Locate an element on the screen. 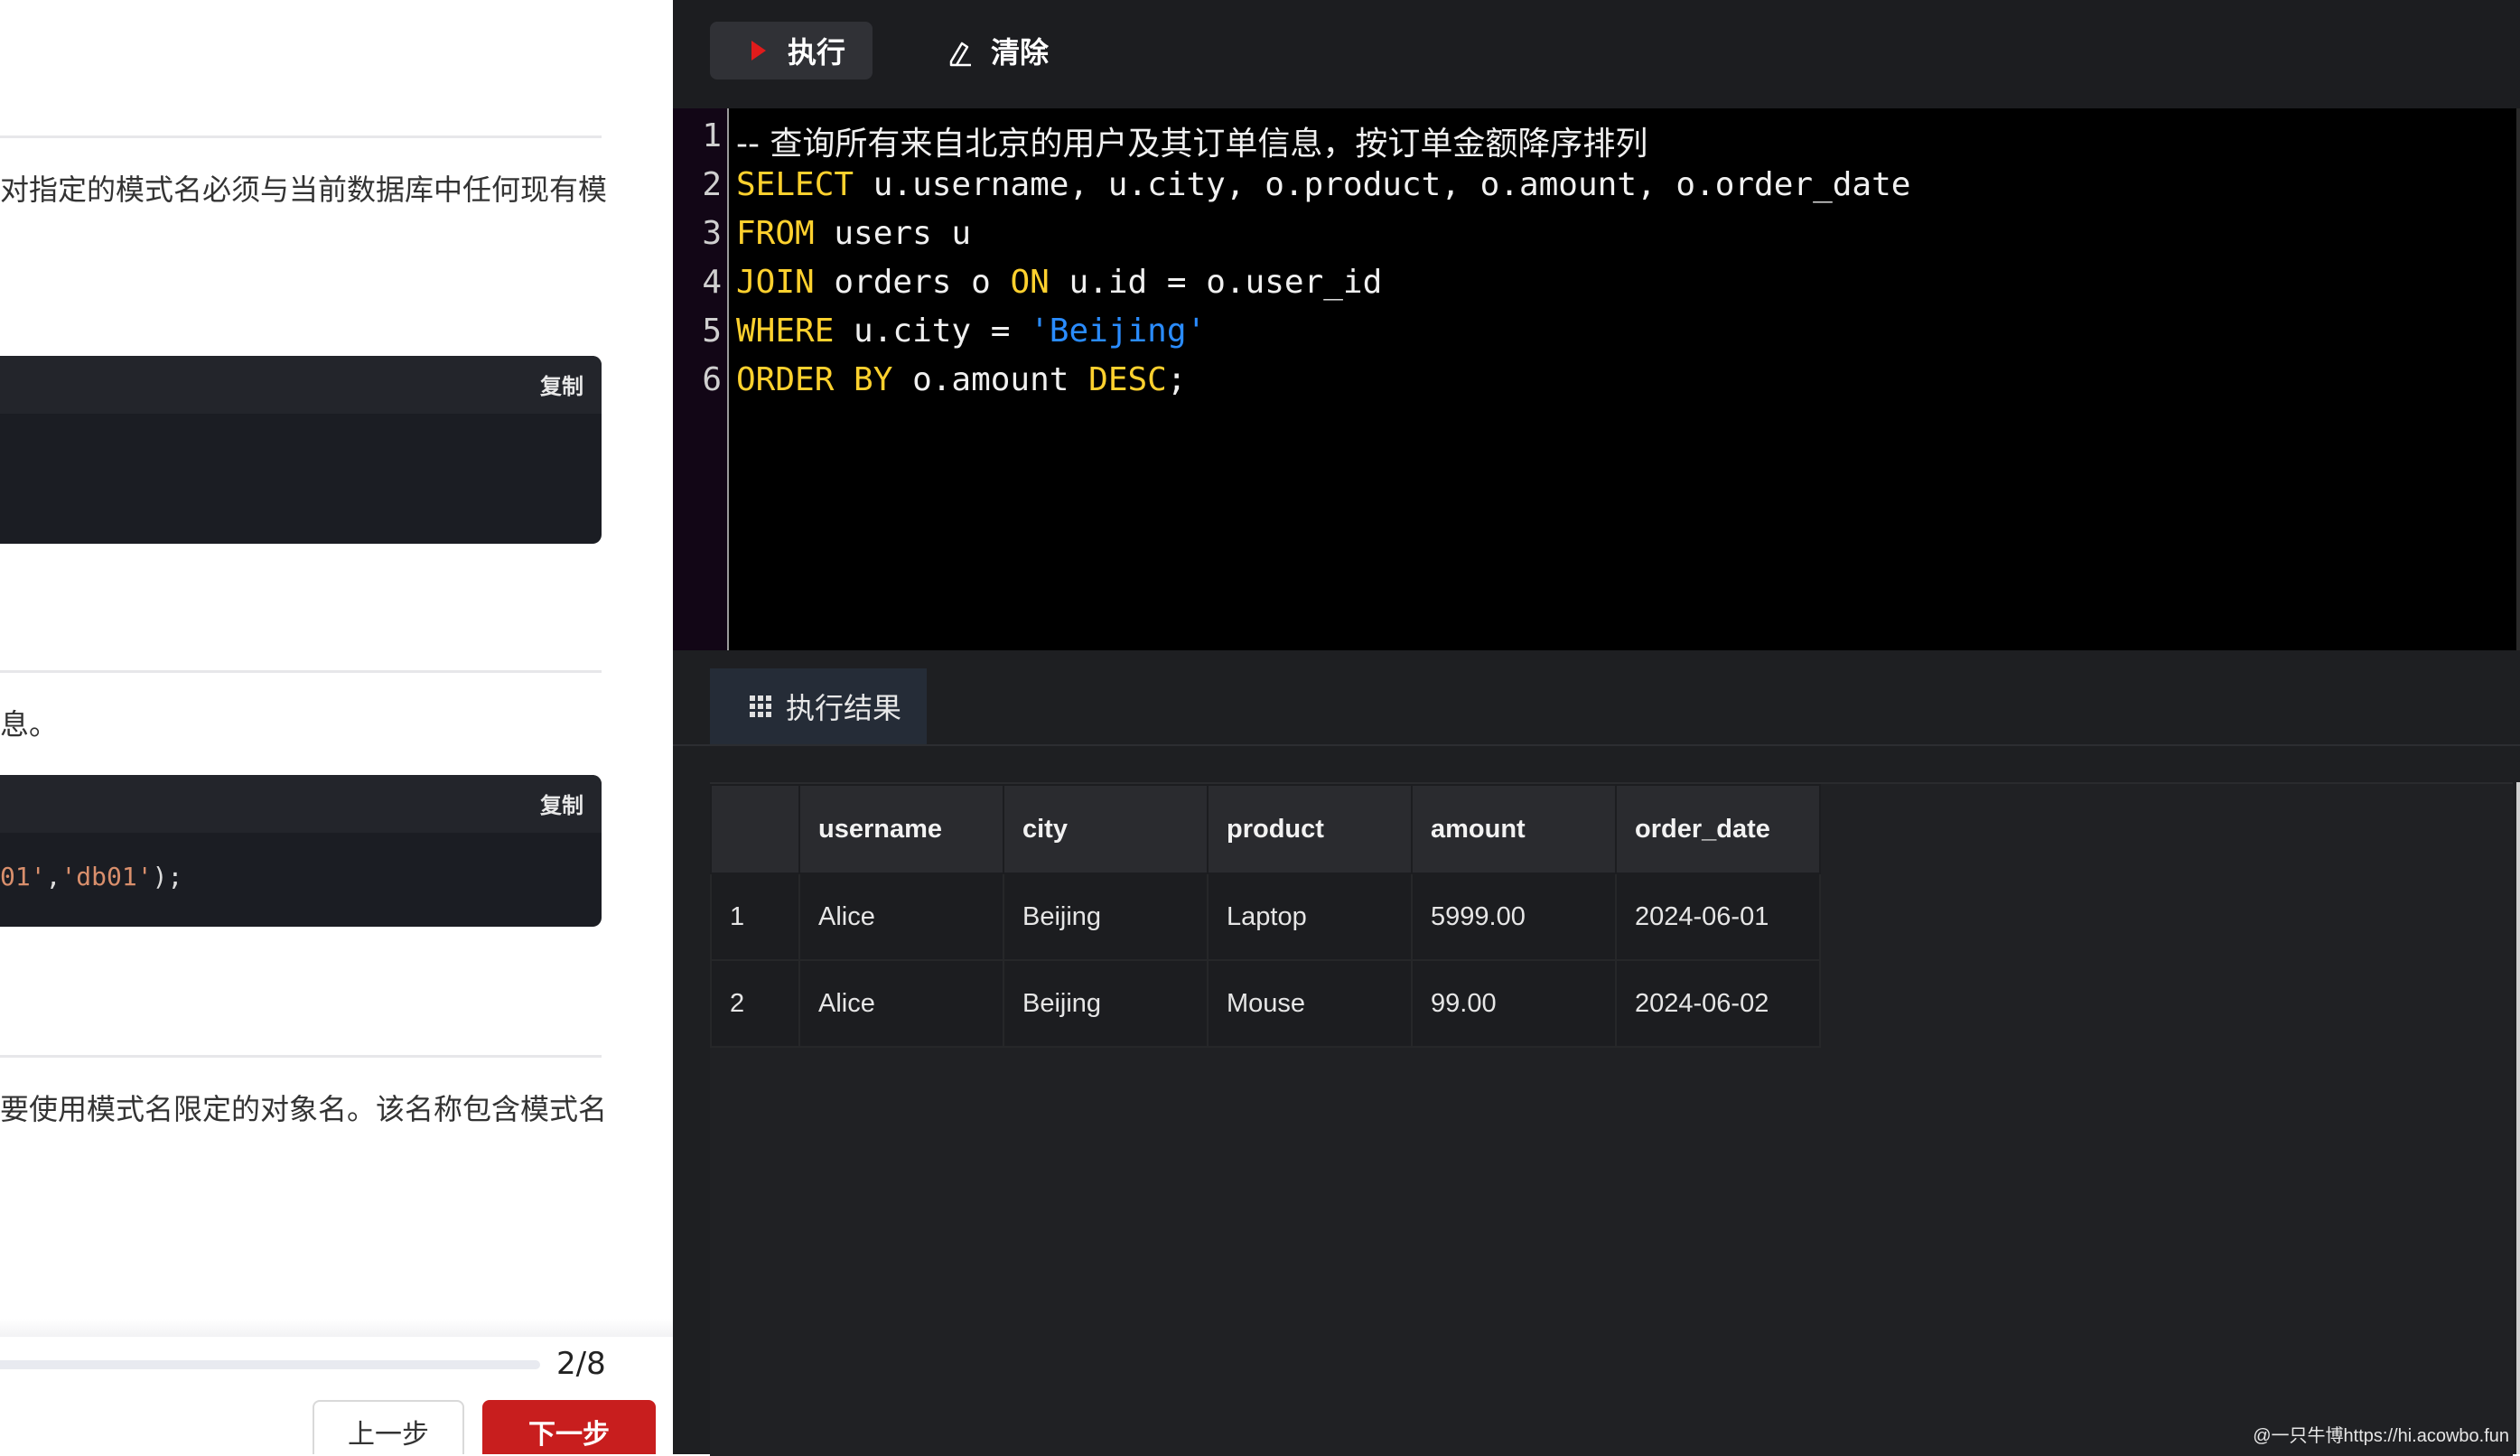 The width and height of the screenshot is (2520, 1456). clear-button: 清除 is located at coordinates (1011, 51).